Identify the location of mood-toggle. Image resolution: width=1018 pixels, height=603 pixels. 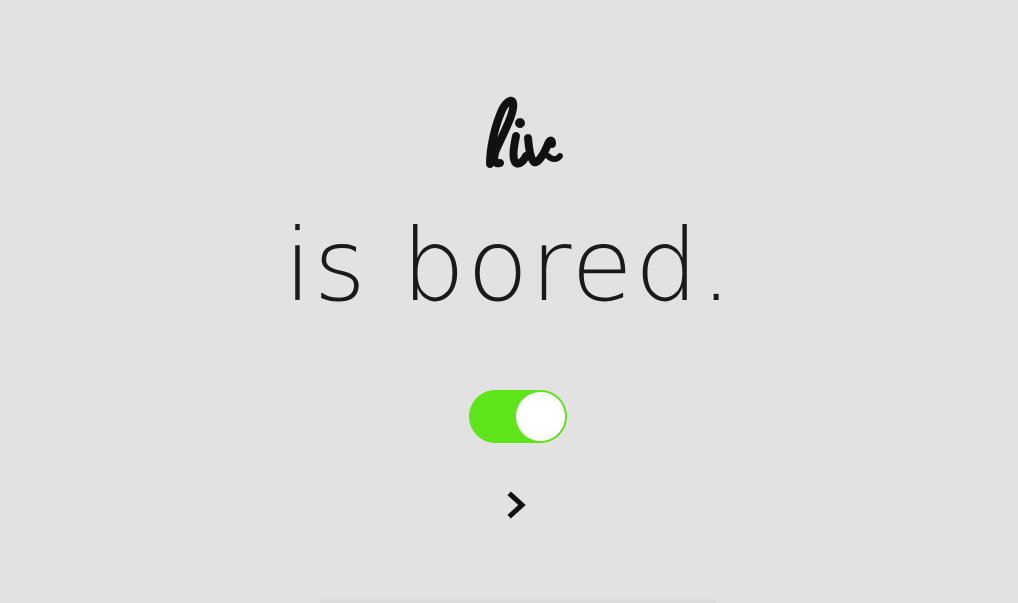
(518, 416).